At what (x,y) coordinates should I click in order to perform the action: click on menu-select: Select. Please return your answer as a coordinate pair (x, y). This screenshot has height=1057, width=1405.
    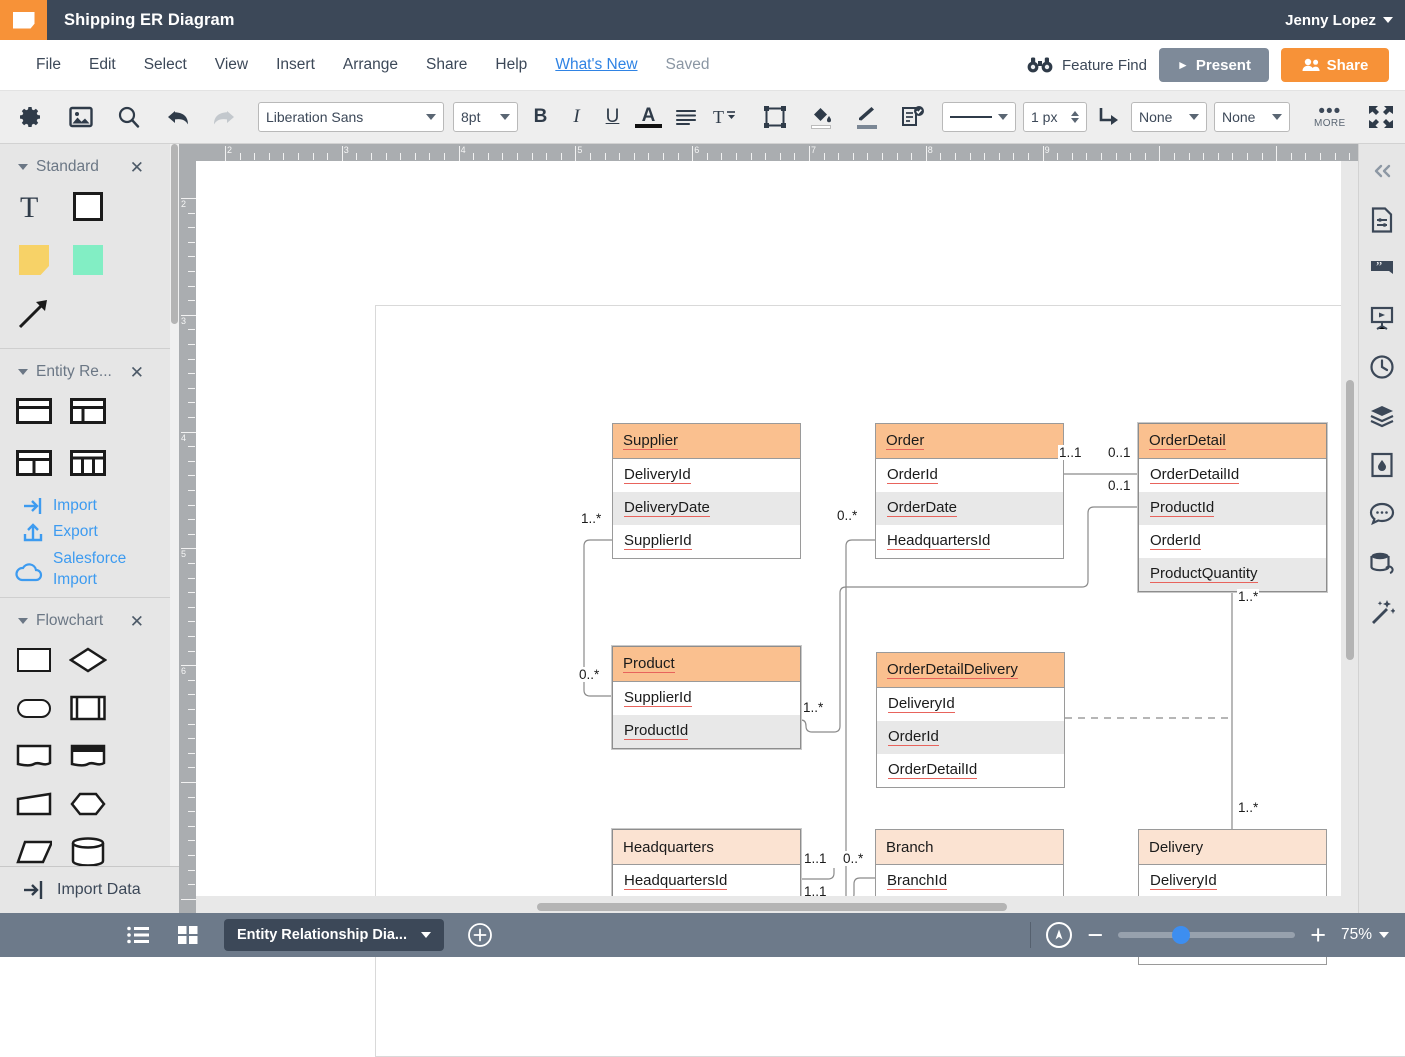
    Looking at the image, I should click on (165, 65).